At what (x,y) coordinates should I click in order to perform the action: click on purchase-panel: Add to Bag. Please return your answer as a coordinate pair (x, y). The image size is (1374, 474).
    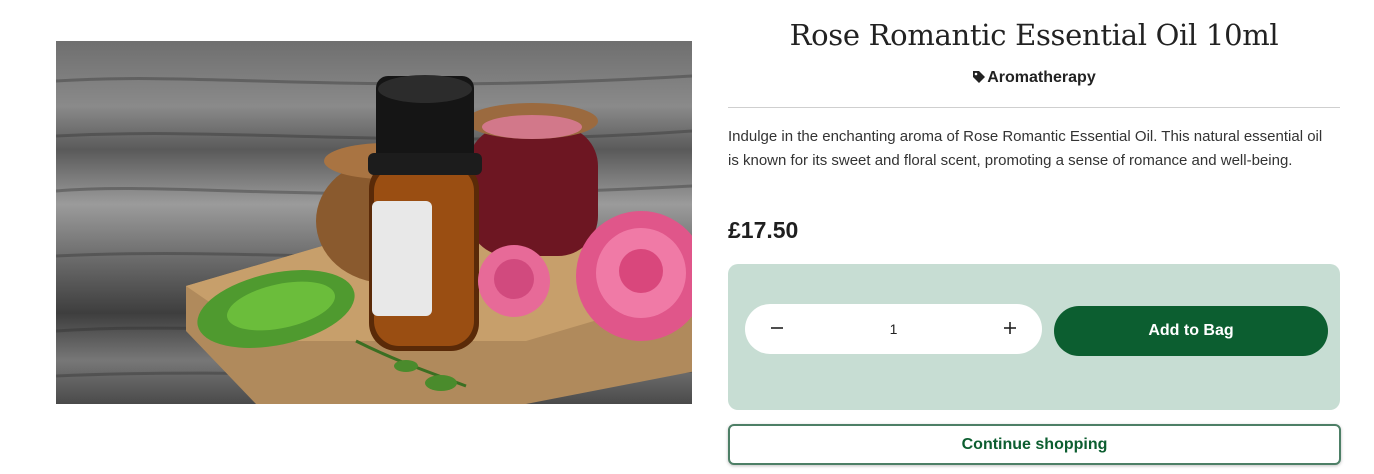
    Looking at the image, I should click on (1034, 337).